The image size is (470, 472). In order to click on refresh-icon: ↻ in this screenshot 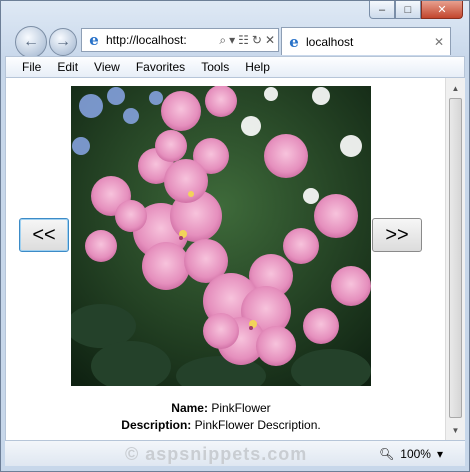, I will do `click(257, 40)`.